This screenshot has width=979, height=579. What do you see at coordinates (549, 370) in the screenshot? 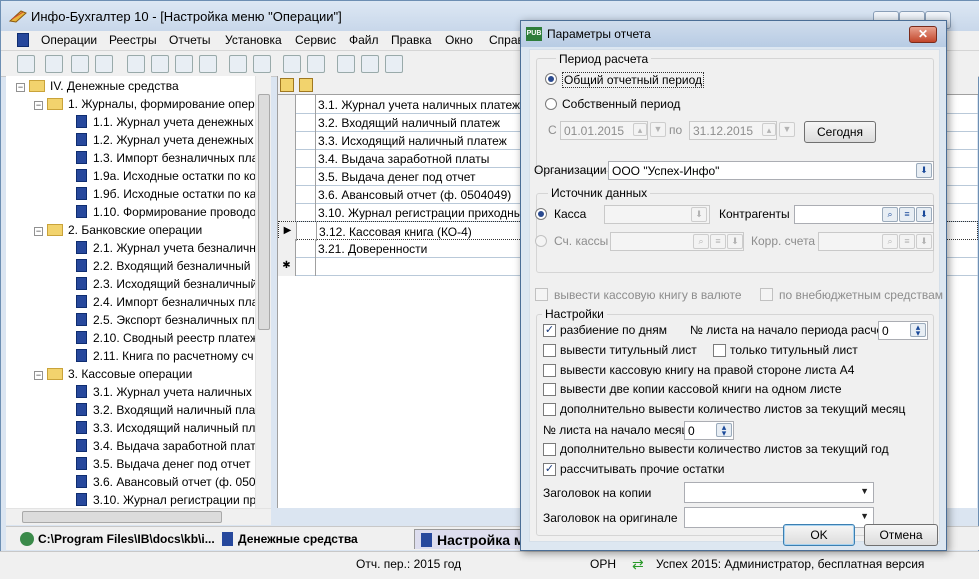
I see `right-side-a4-checkbox` at bounding box center [549, 370].